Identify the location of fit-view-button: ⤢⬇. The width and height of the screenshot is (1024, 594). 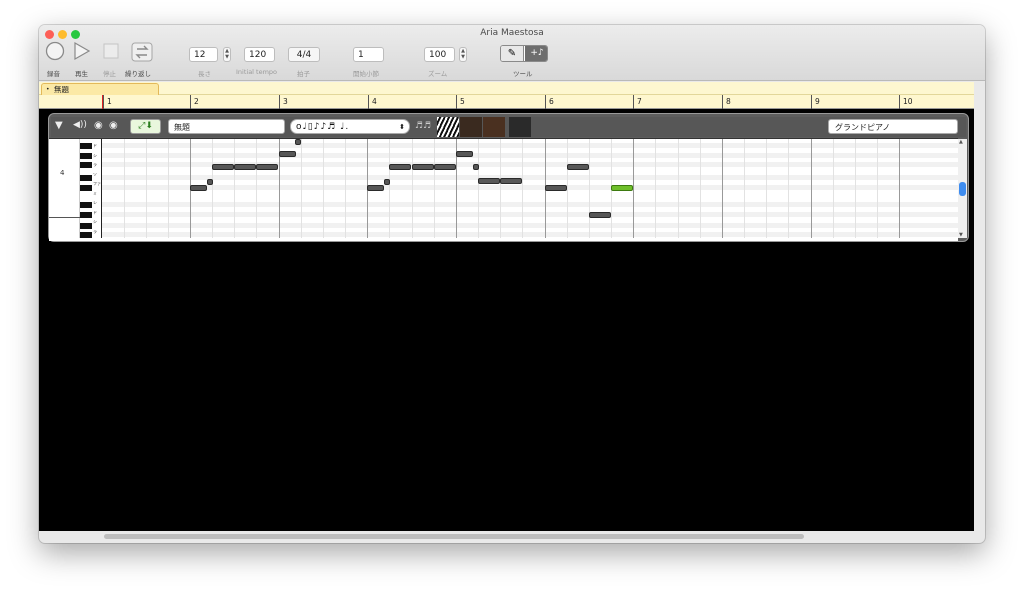
(145, 126).